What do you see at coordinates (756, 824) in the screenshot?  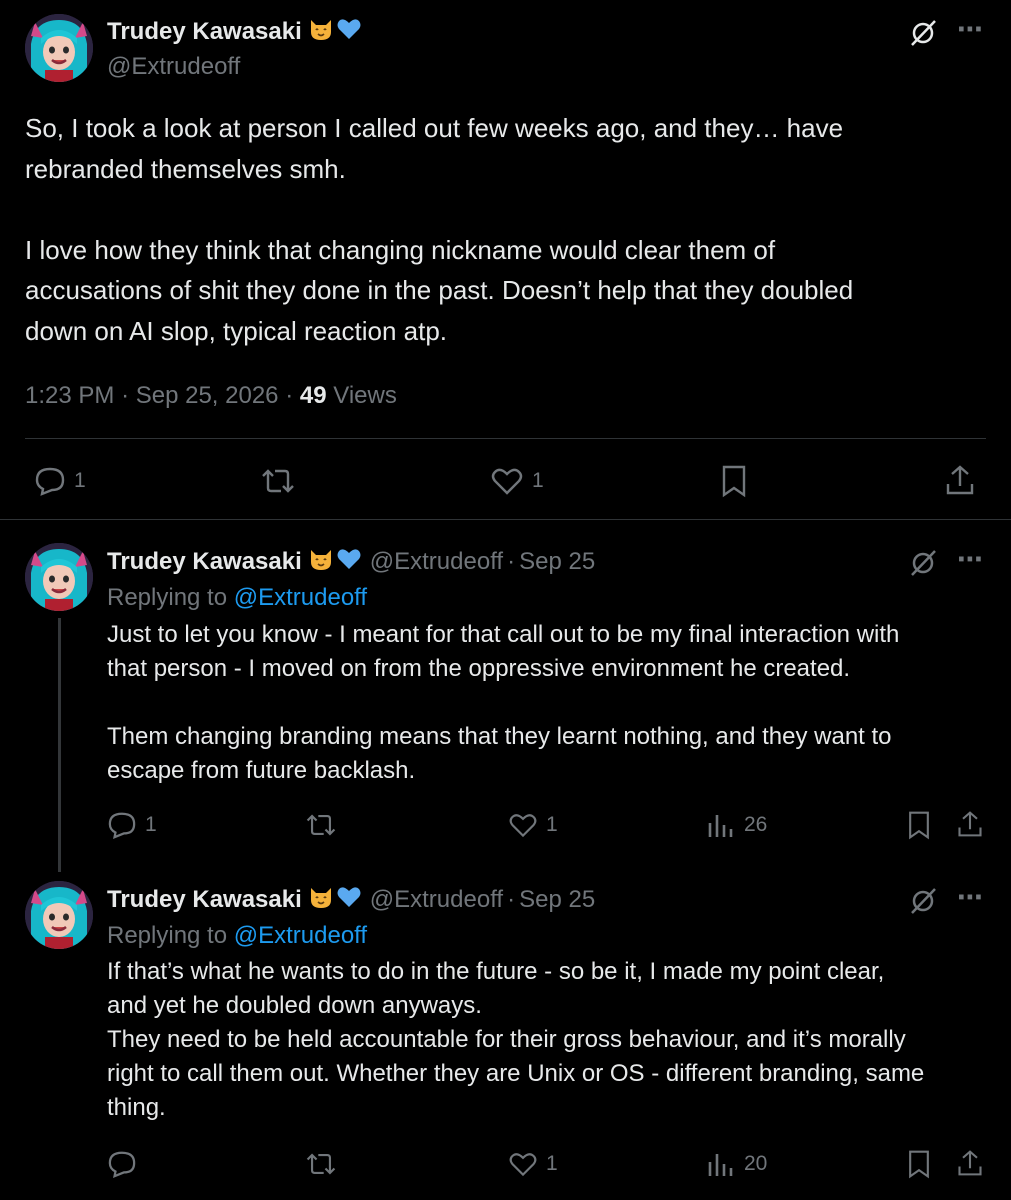 I see `views-count: 26` at bounding box center [756, 824].